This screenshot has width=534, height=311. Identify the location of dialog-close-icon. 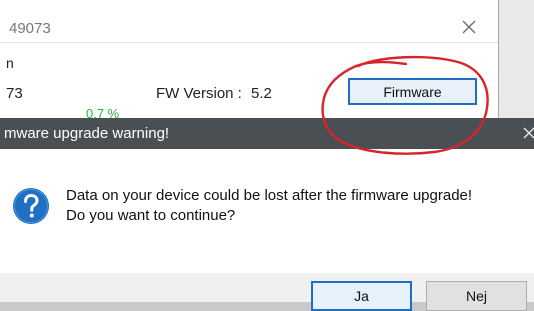
(527, 133).